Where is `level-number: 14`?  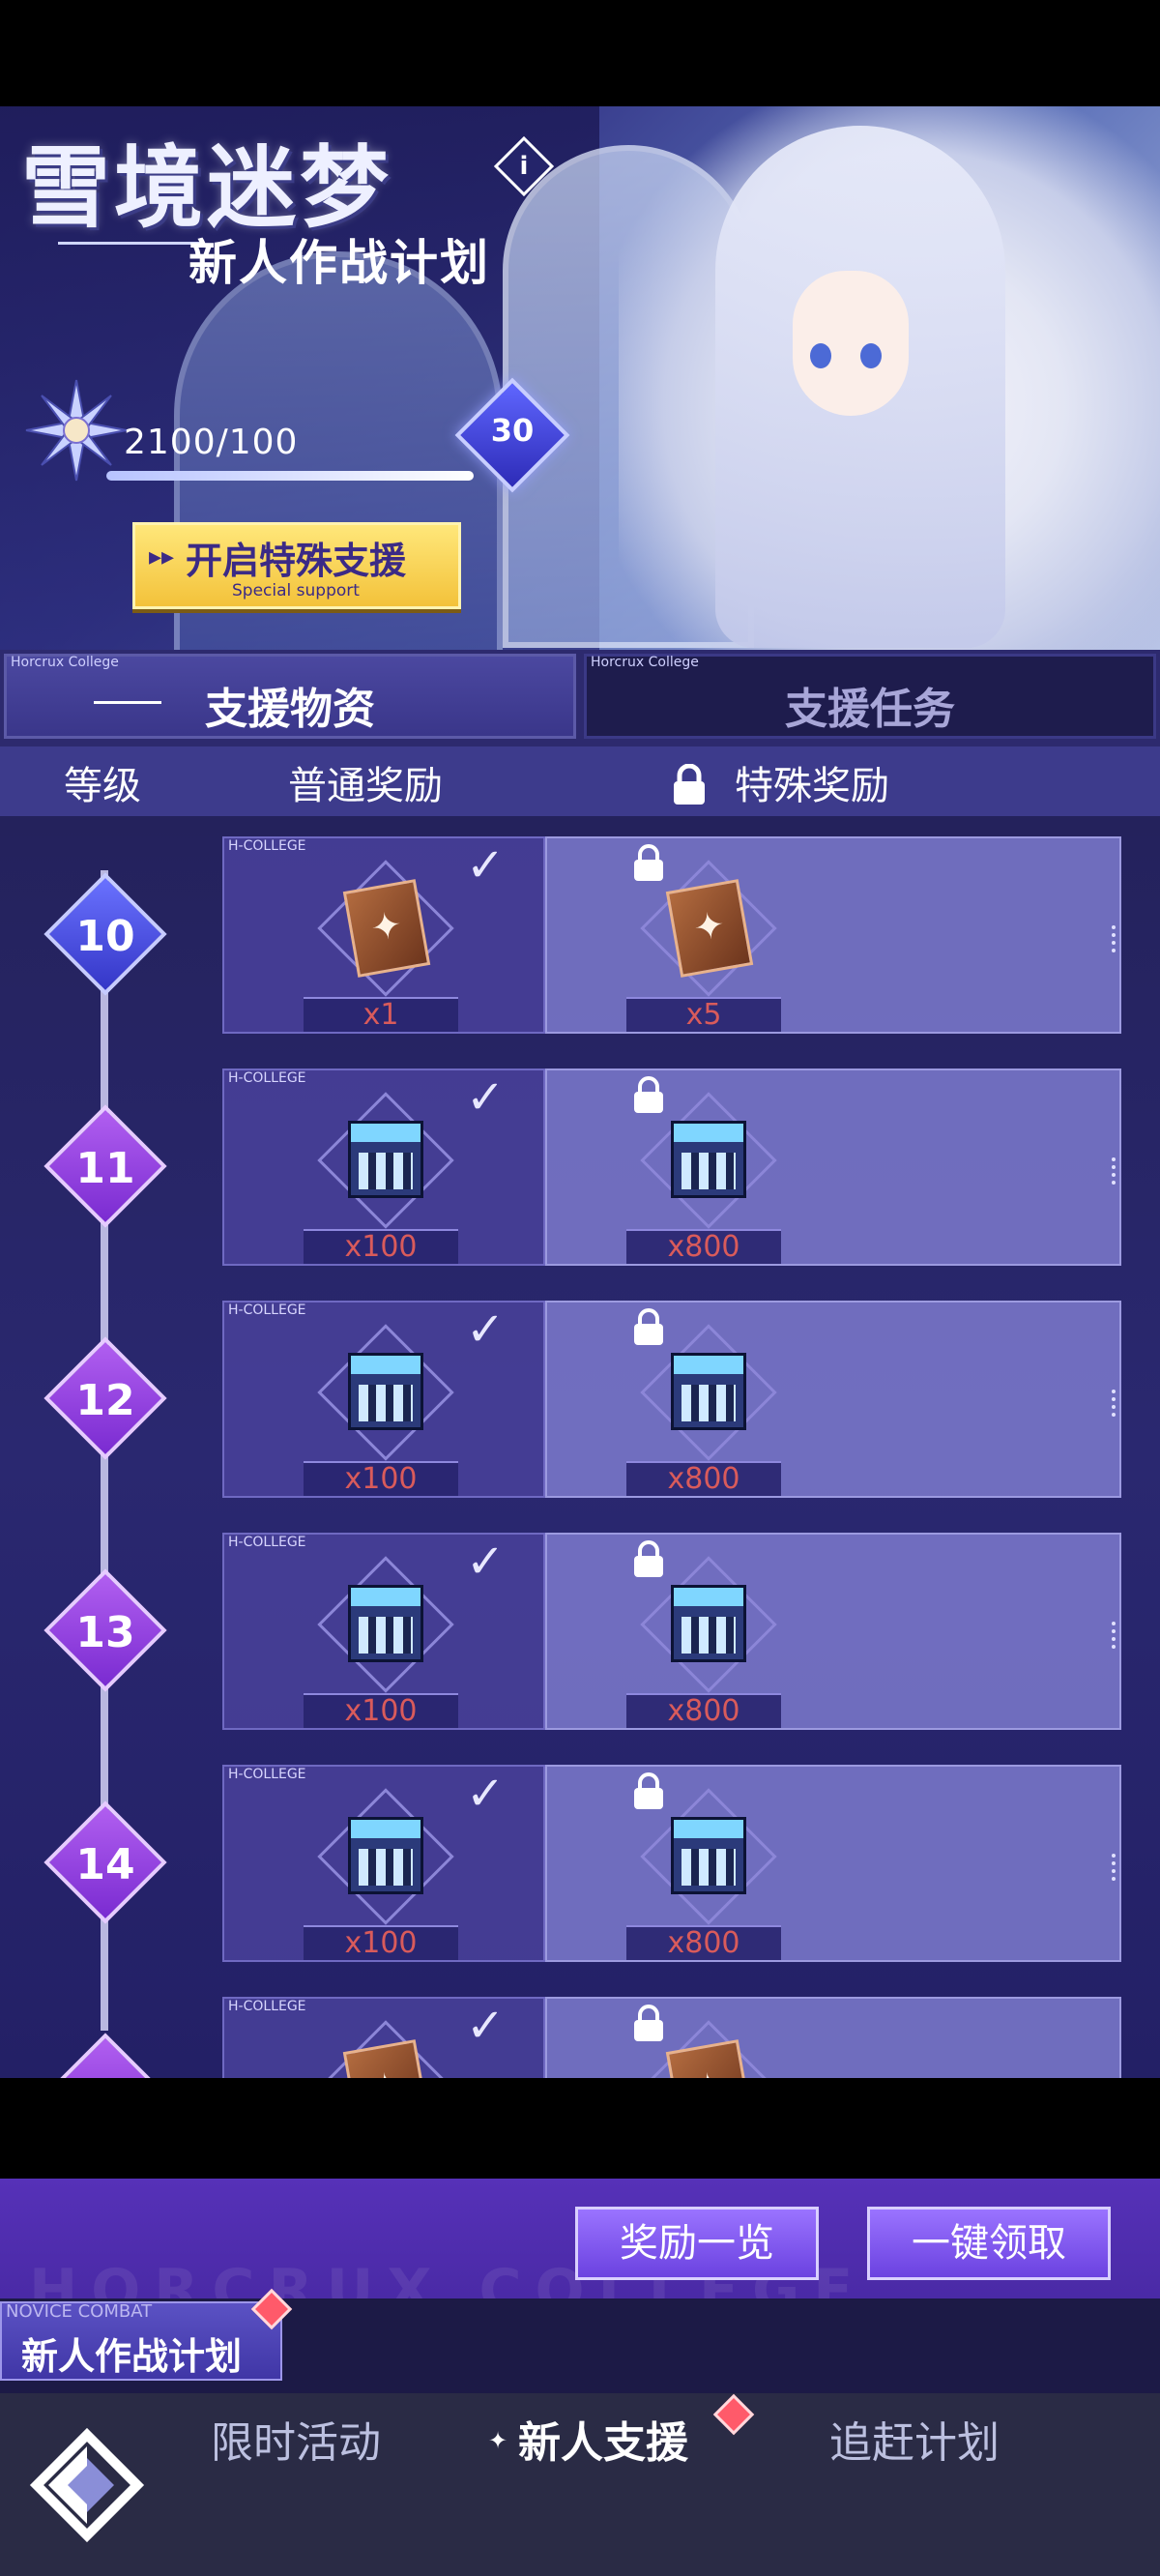
level-number: 14 is located at coordinates (105, 1864).